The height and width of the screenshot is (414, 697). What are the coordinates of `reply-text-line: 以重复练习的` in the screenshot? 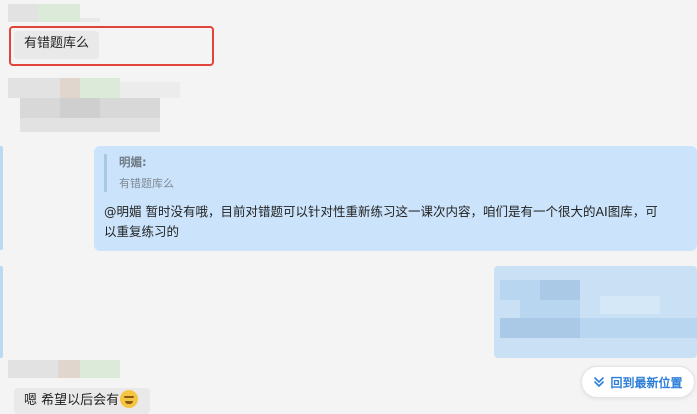 It's located at (142, 231).